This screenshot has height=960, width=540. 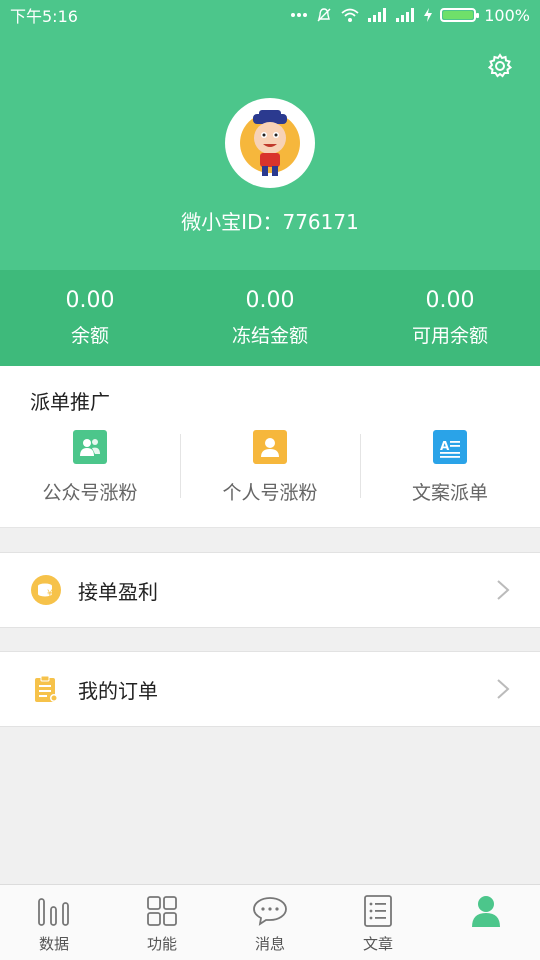 I want to click on tab-label: 功能, so click(x=161, y=944).